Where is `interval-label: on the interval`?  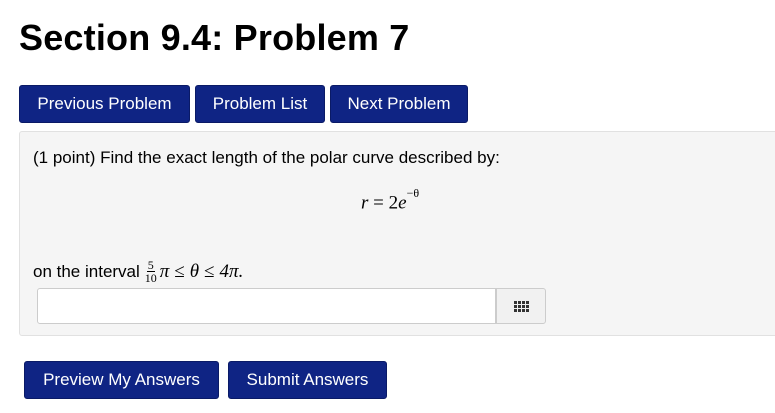 interval-label: on the interval is located at coordinates (86, 271).